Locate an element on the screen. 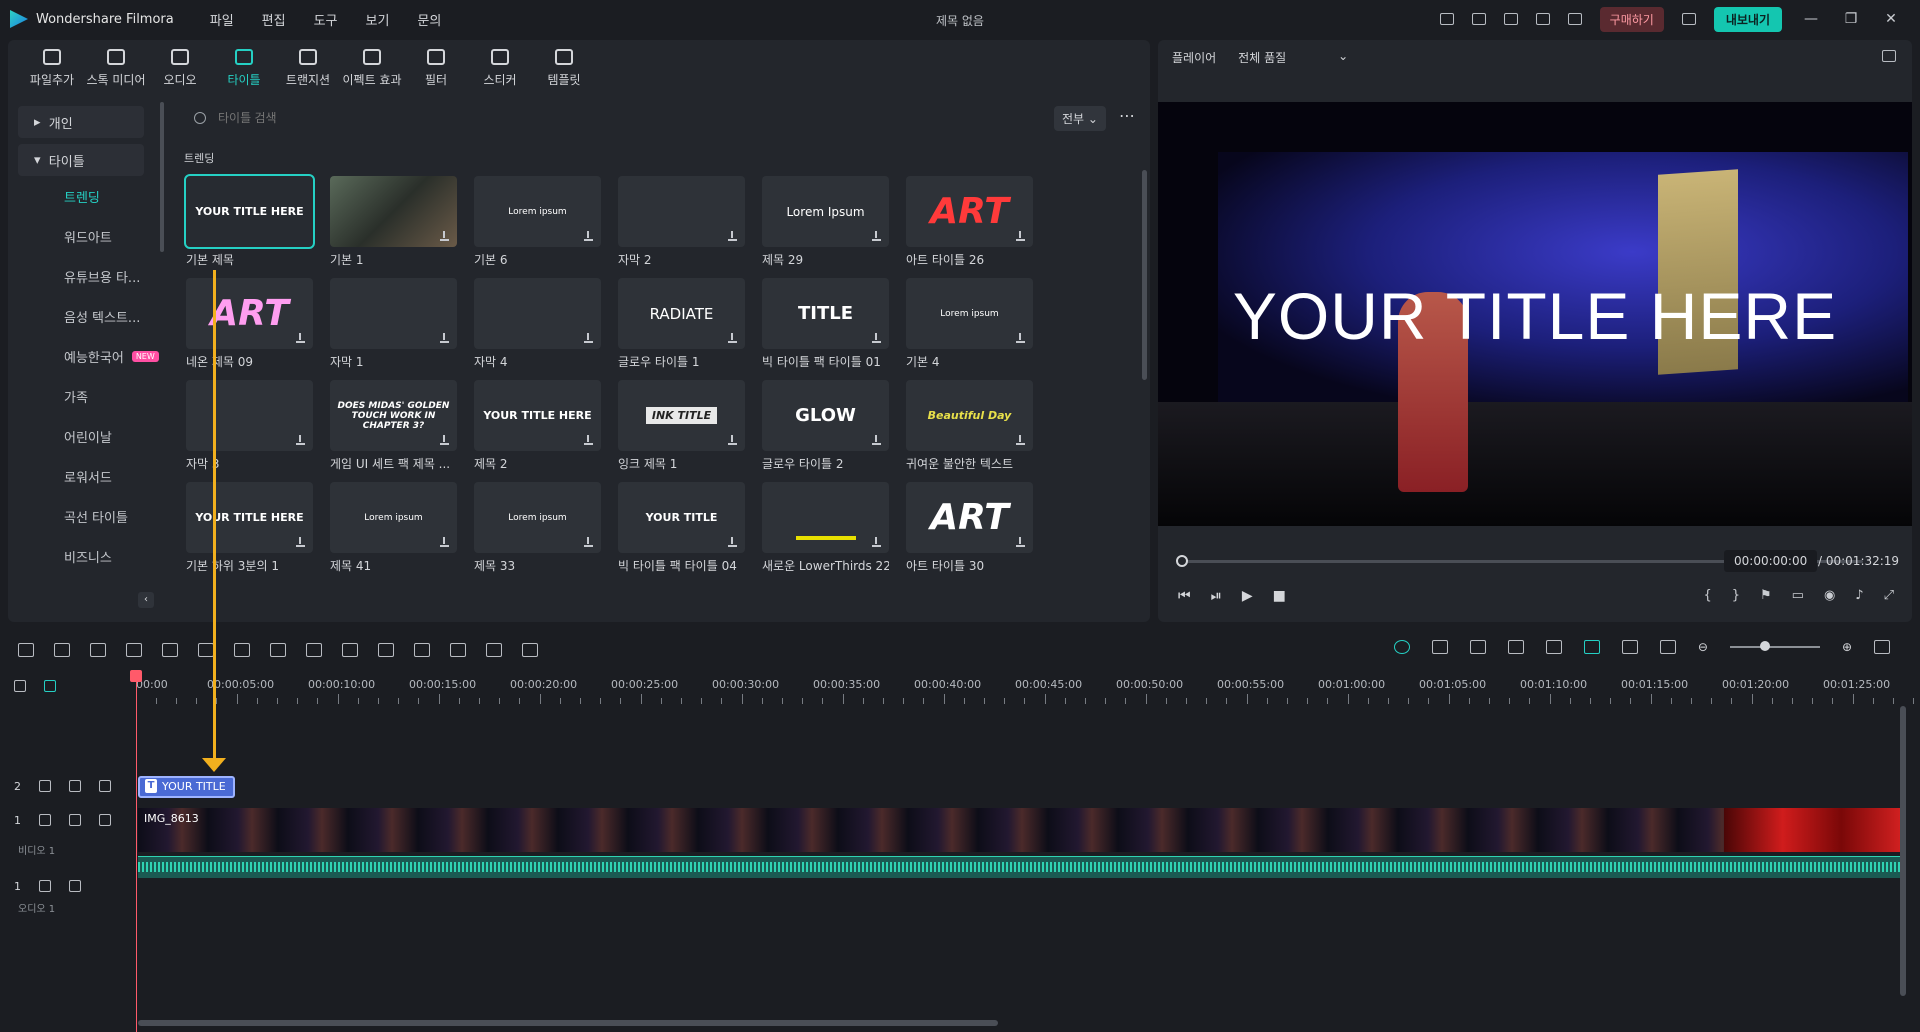 Image resolution: width=1920 pixels, height=1032 pixels. snapshot-settings-icon is located at coordinates (1889, 56).